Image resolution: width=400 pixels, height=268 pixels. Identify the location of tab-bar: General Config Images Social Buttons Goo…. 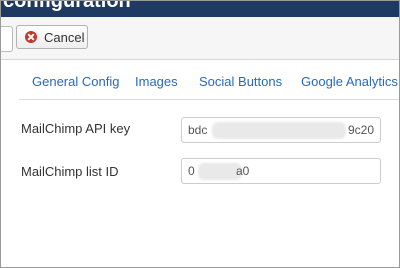
(209, 83).